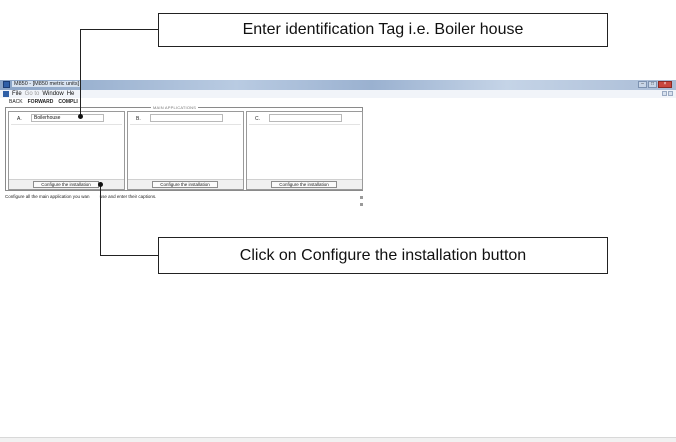  What do you see at coordinates (361, 201) in the screenshot?
I see `scroll-arrows` at bounding box center [361, 201].